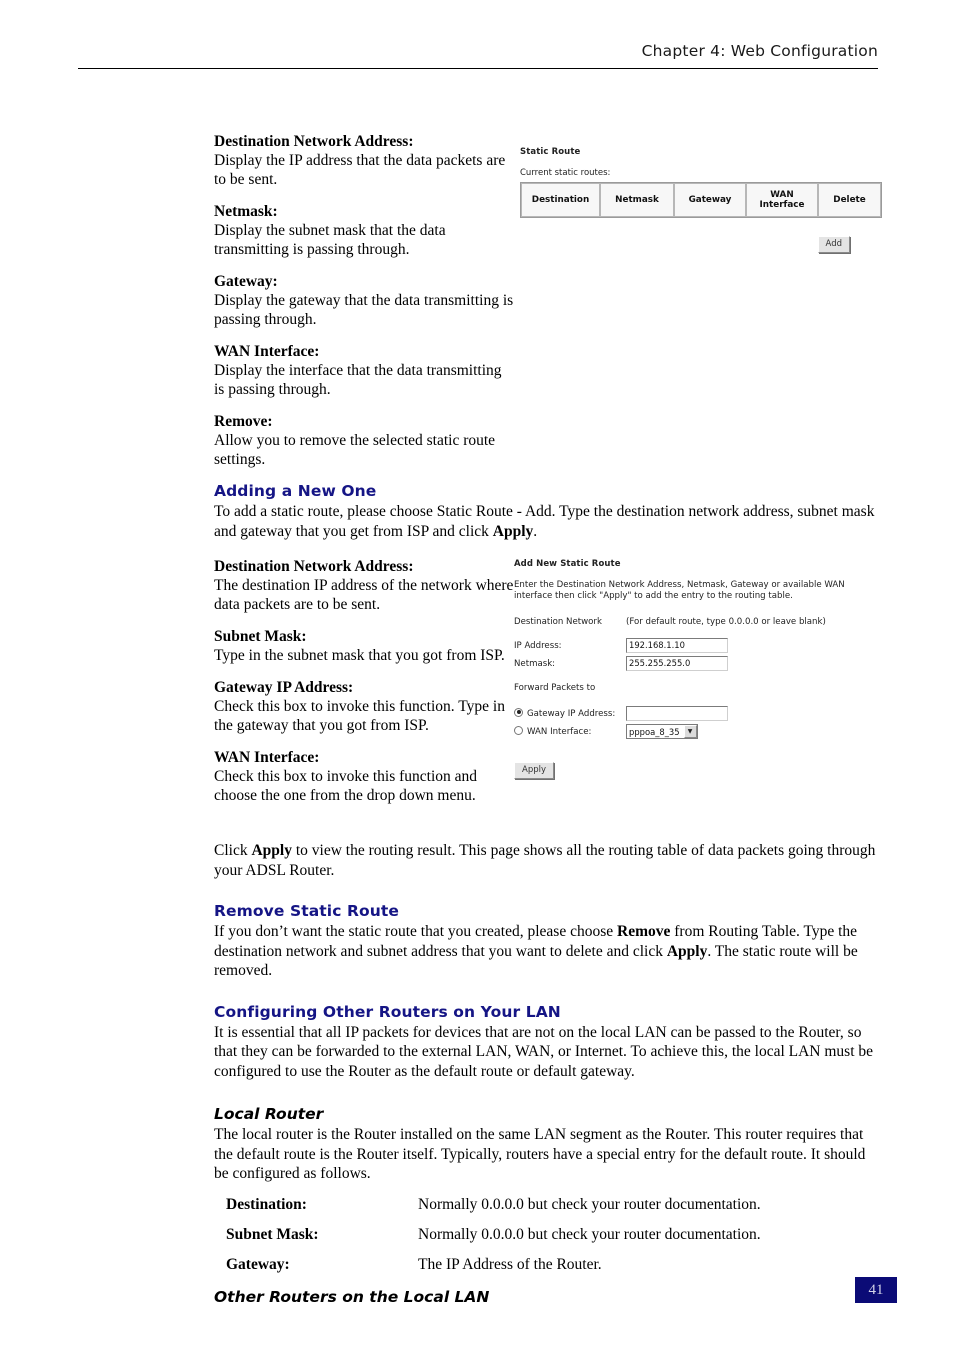 This screenshot has height=1351, width=954. I want to click on column-header-gateway: Gateway, so click(710, 200).